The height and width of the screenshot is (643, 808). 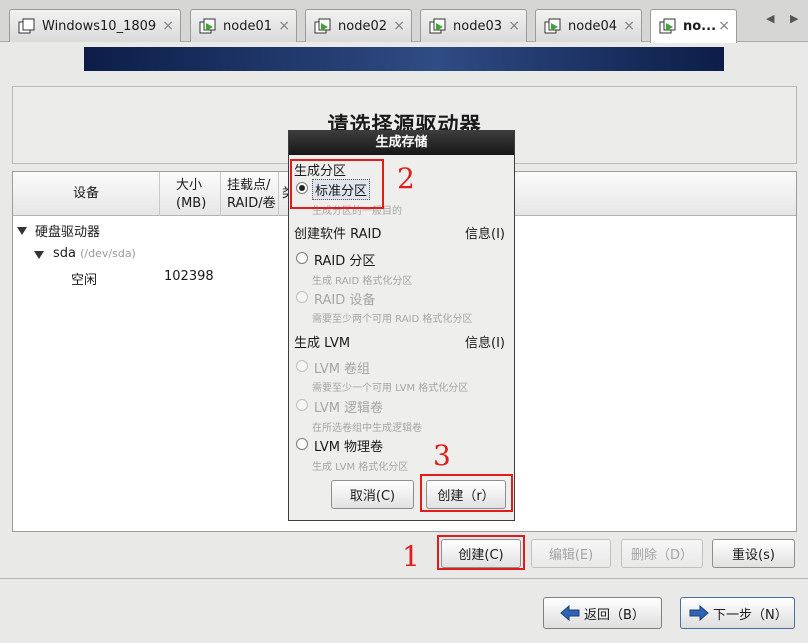 I want to click on tab-windows10: Windows10_1809 ×, so click(x=95, y=25).